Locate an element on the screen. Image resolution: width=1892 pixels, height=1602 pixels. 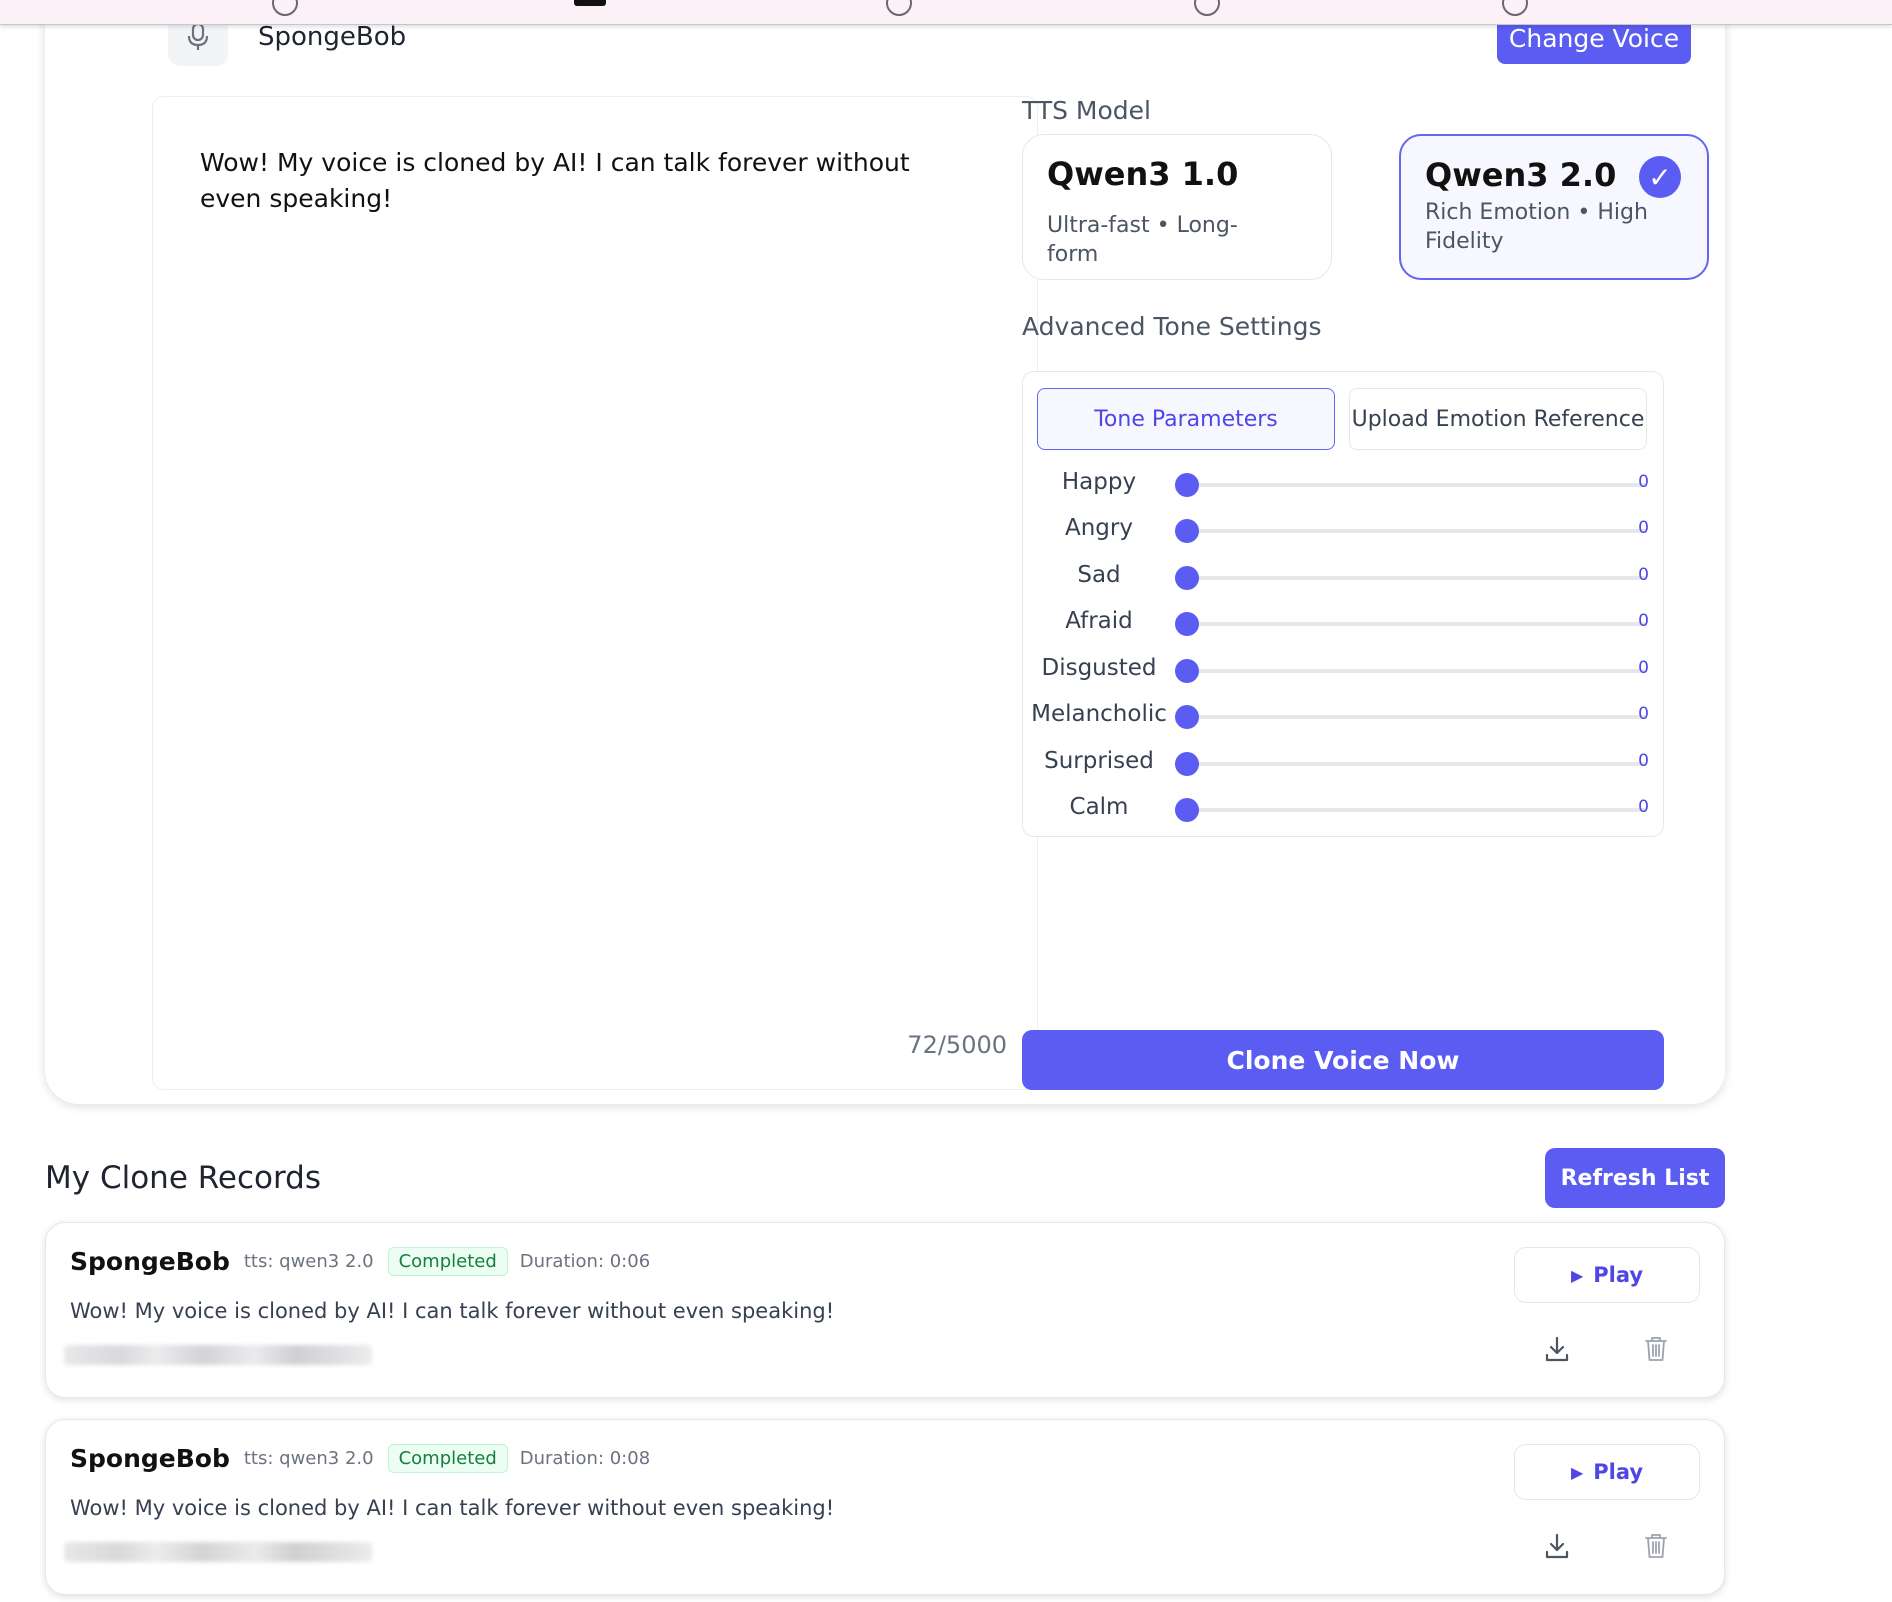
slider-label: Sad is located at coordinates (1099, 575).